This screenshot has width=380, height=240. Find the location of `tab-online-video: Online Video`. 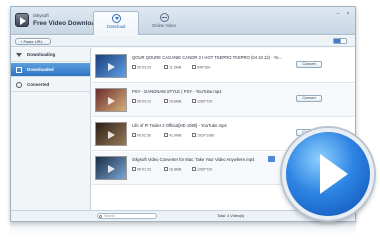

tab-online-video: Online Video is located at coordinates (164, 23).